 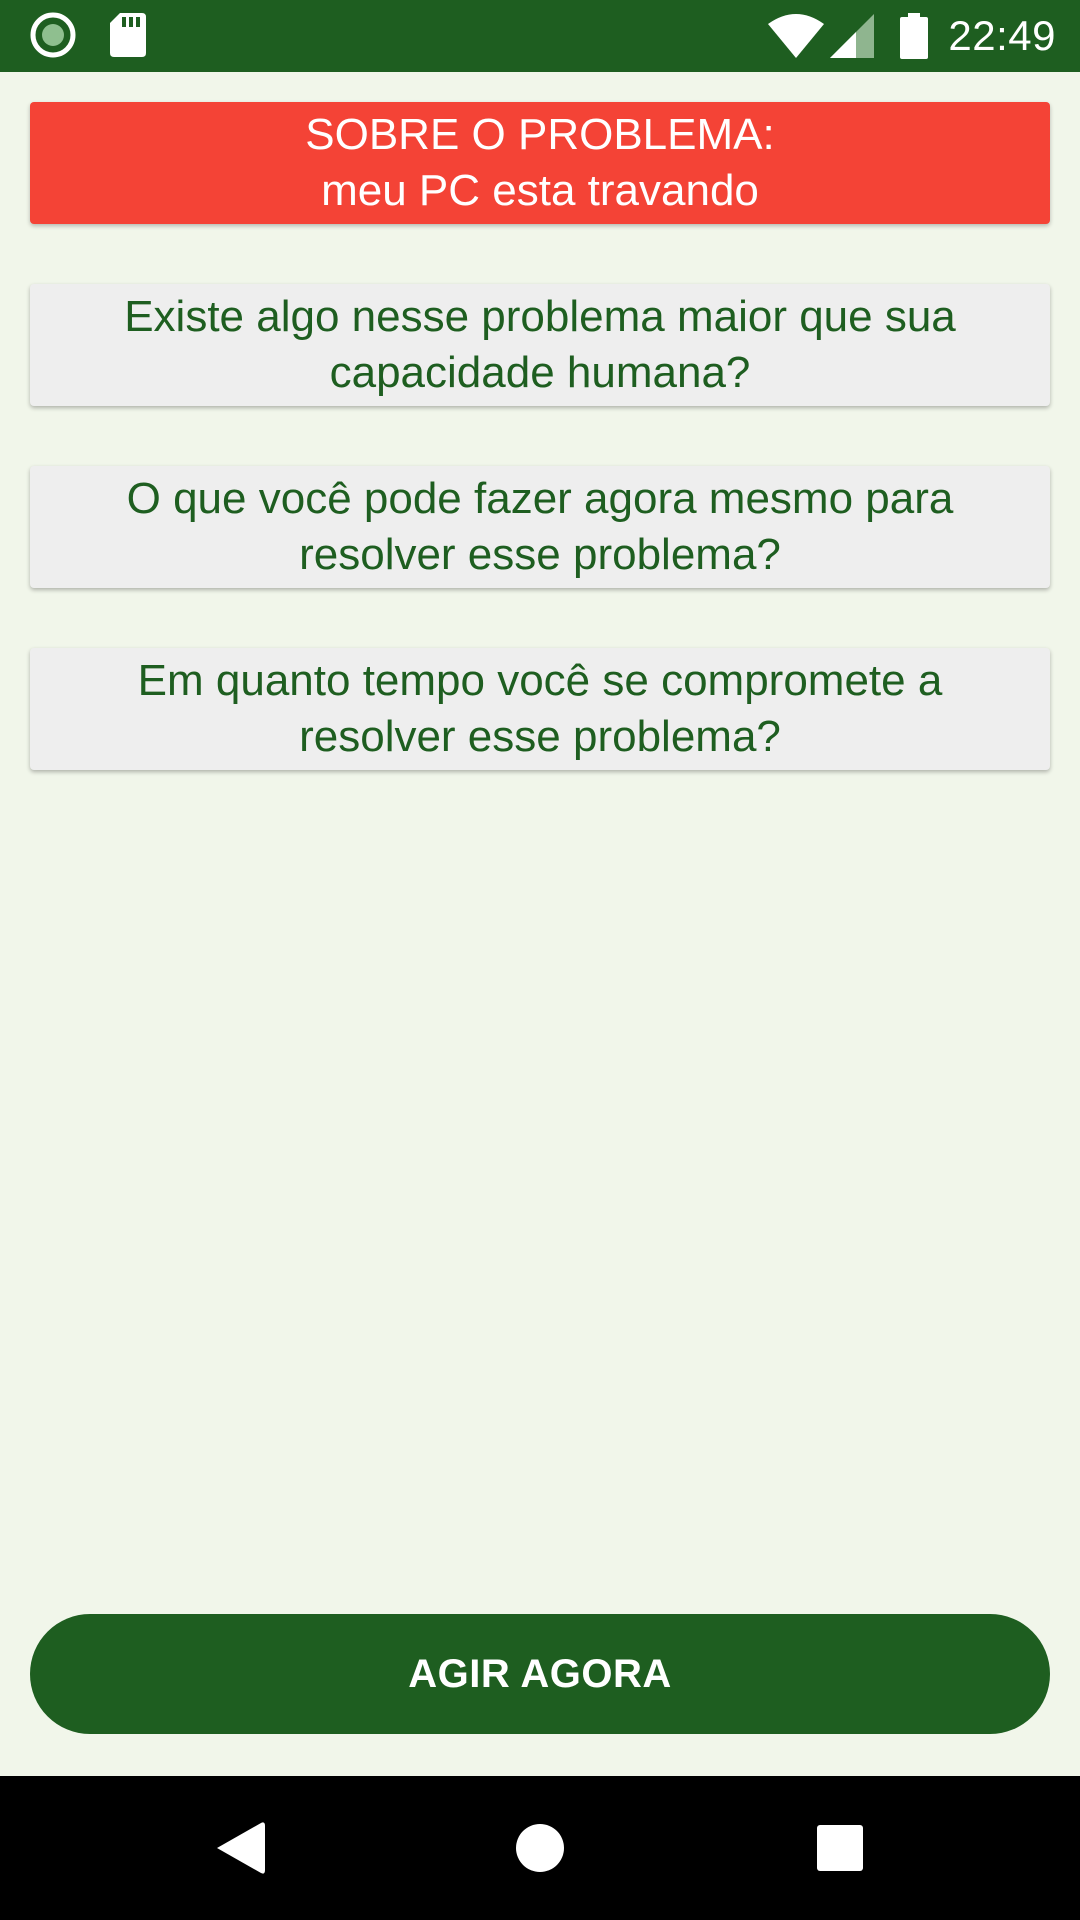 I want to click on status-time: 22:49, so click(x=1002, y=35).